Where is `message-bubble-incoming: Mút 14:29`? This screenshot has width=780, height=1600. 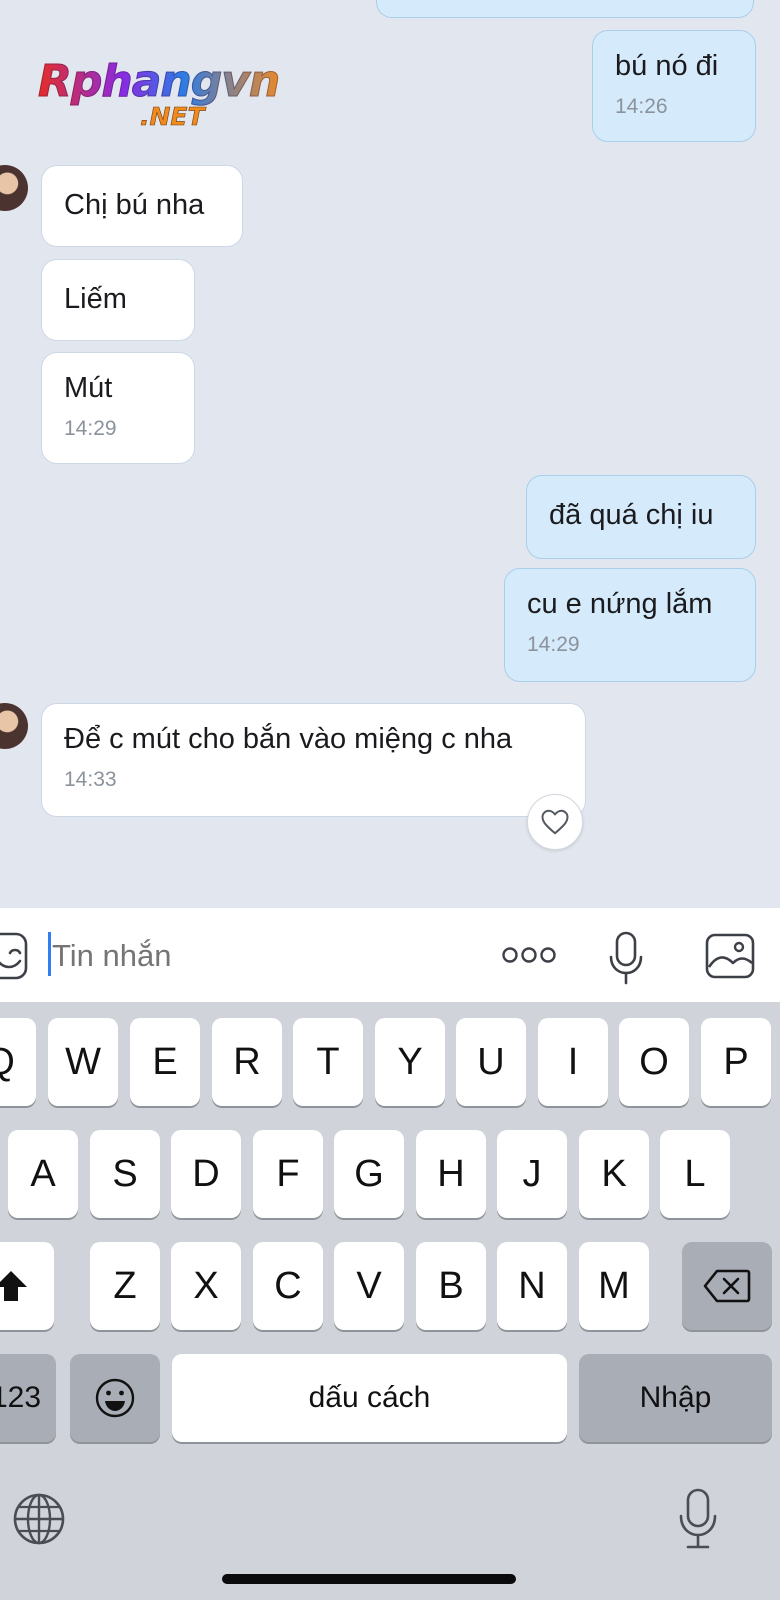
message-bubble-incoming: Mút 14:29 is located at coordinates (118, 408).